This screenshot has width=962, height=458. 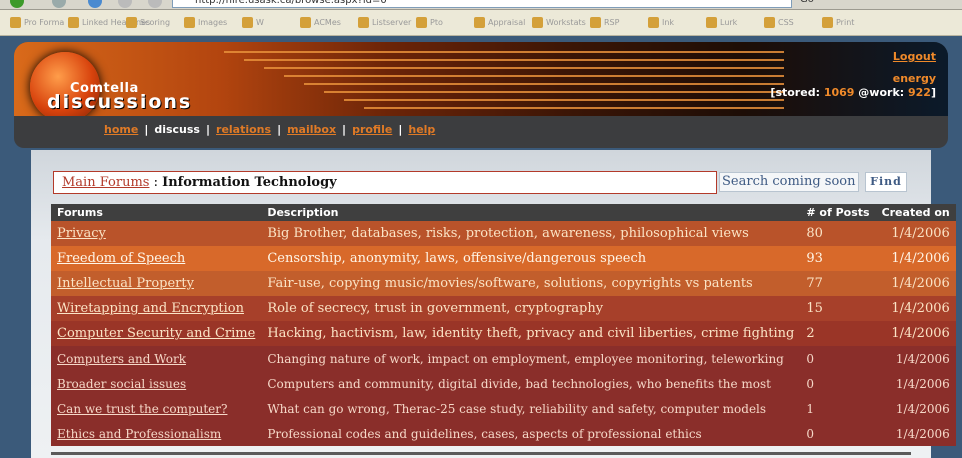 What do you see at coordinates (499, 23) in the screenshot?
I see `bookmark-link: Appraisal` at bounding box center [499, 23].